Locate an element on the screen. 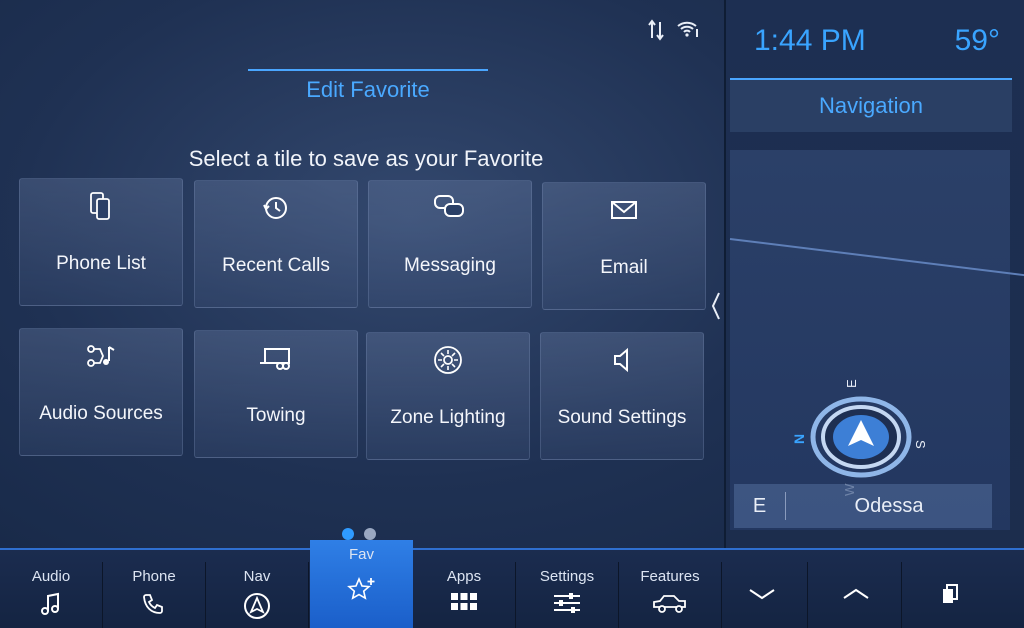 This screenshot has width=1024, height=628. page-title: Edit Favorite is located at coordinates (368, 89).